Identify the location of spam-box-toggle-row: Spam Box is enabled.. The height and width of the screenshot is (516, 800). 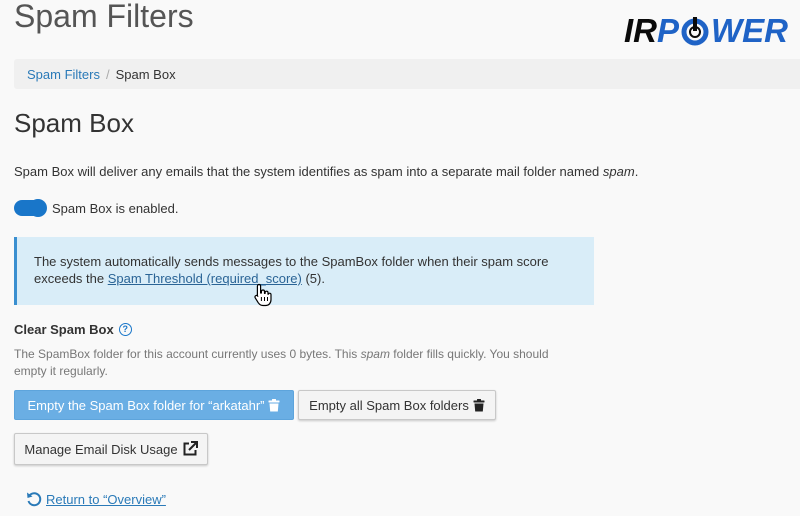
(96, 208).